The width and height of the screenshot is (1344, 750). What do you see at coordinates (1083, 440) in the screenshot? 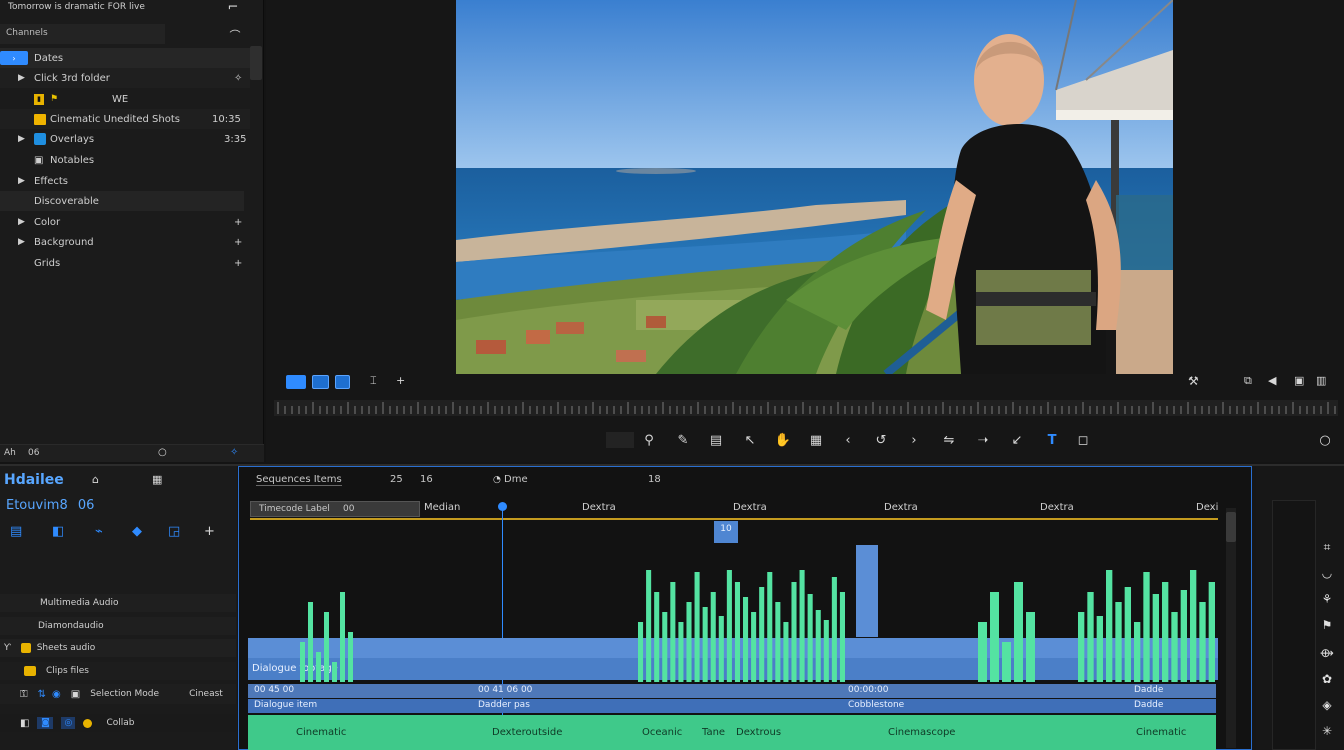
I see `comment-icon: ◻` at bounding box center [1083, 440].